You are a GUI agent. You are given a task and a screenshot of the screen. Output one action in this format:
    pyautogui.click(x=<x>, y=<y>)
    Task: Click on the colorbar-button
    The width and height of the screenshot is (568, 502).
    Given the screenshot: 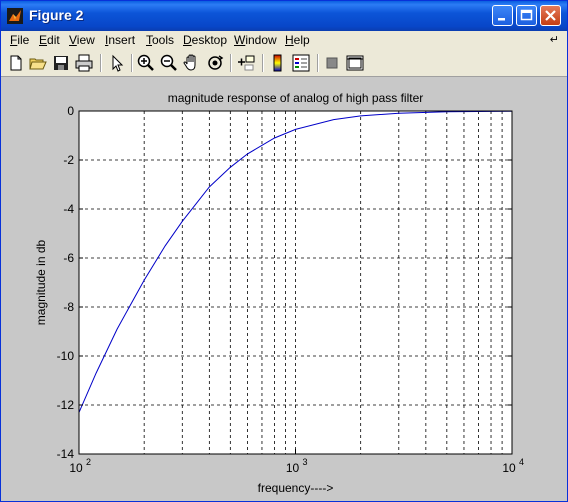 What is the action you would take?
    pyautogui.click(x=278, y=63)
    